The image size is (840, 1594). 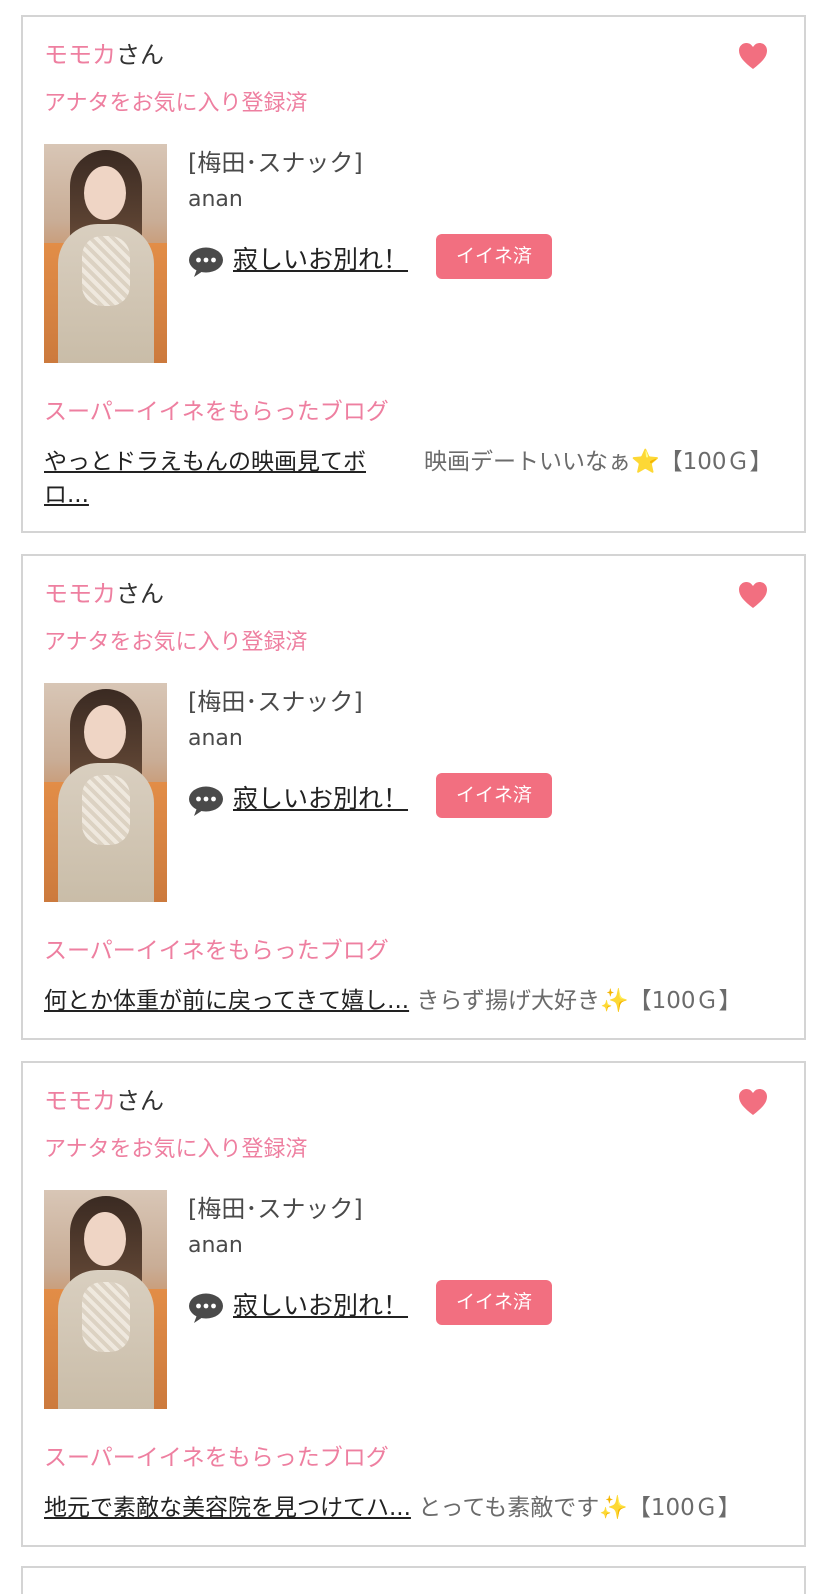 I want to click on blog-comment: とっても素敵です✨【100Ｇ】, so click(x=579, y=1508).